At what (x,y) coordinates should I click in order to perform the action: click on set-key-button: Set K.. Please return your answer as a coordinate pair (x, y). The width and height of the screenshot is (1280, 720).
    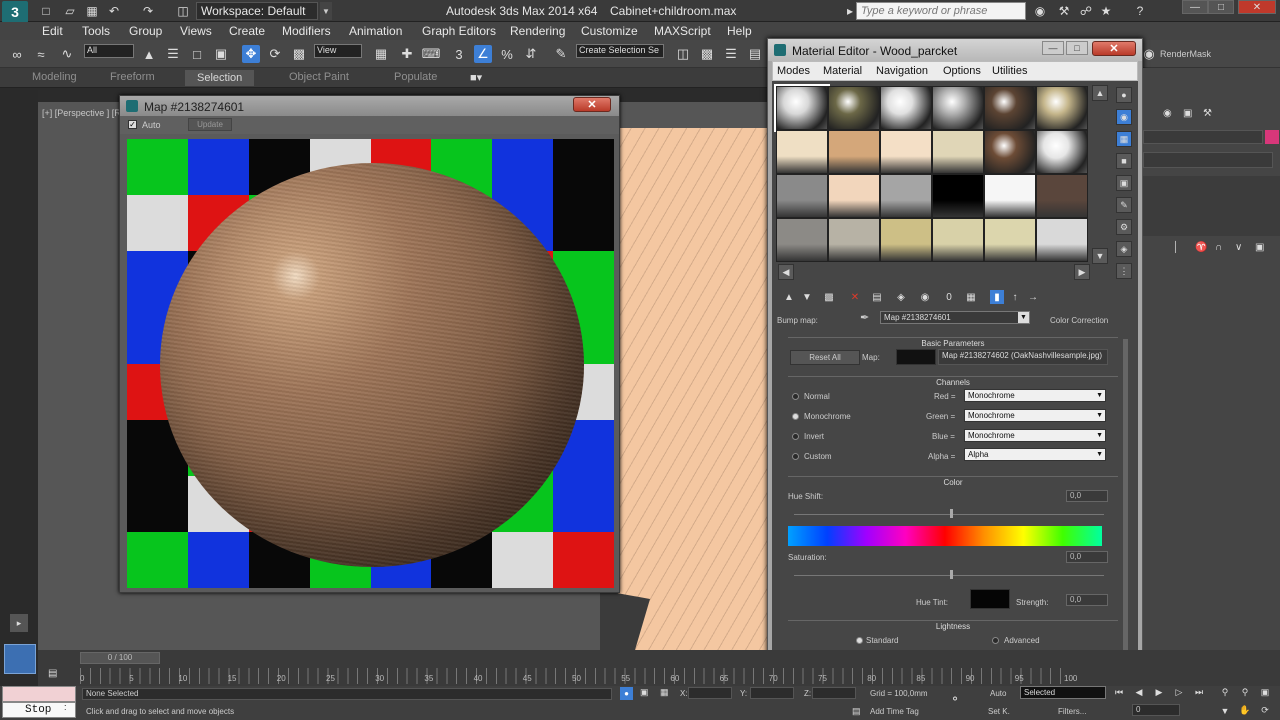
    Looking at the image, I should click on (999, 711).